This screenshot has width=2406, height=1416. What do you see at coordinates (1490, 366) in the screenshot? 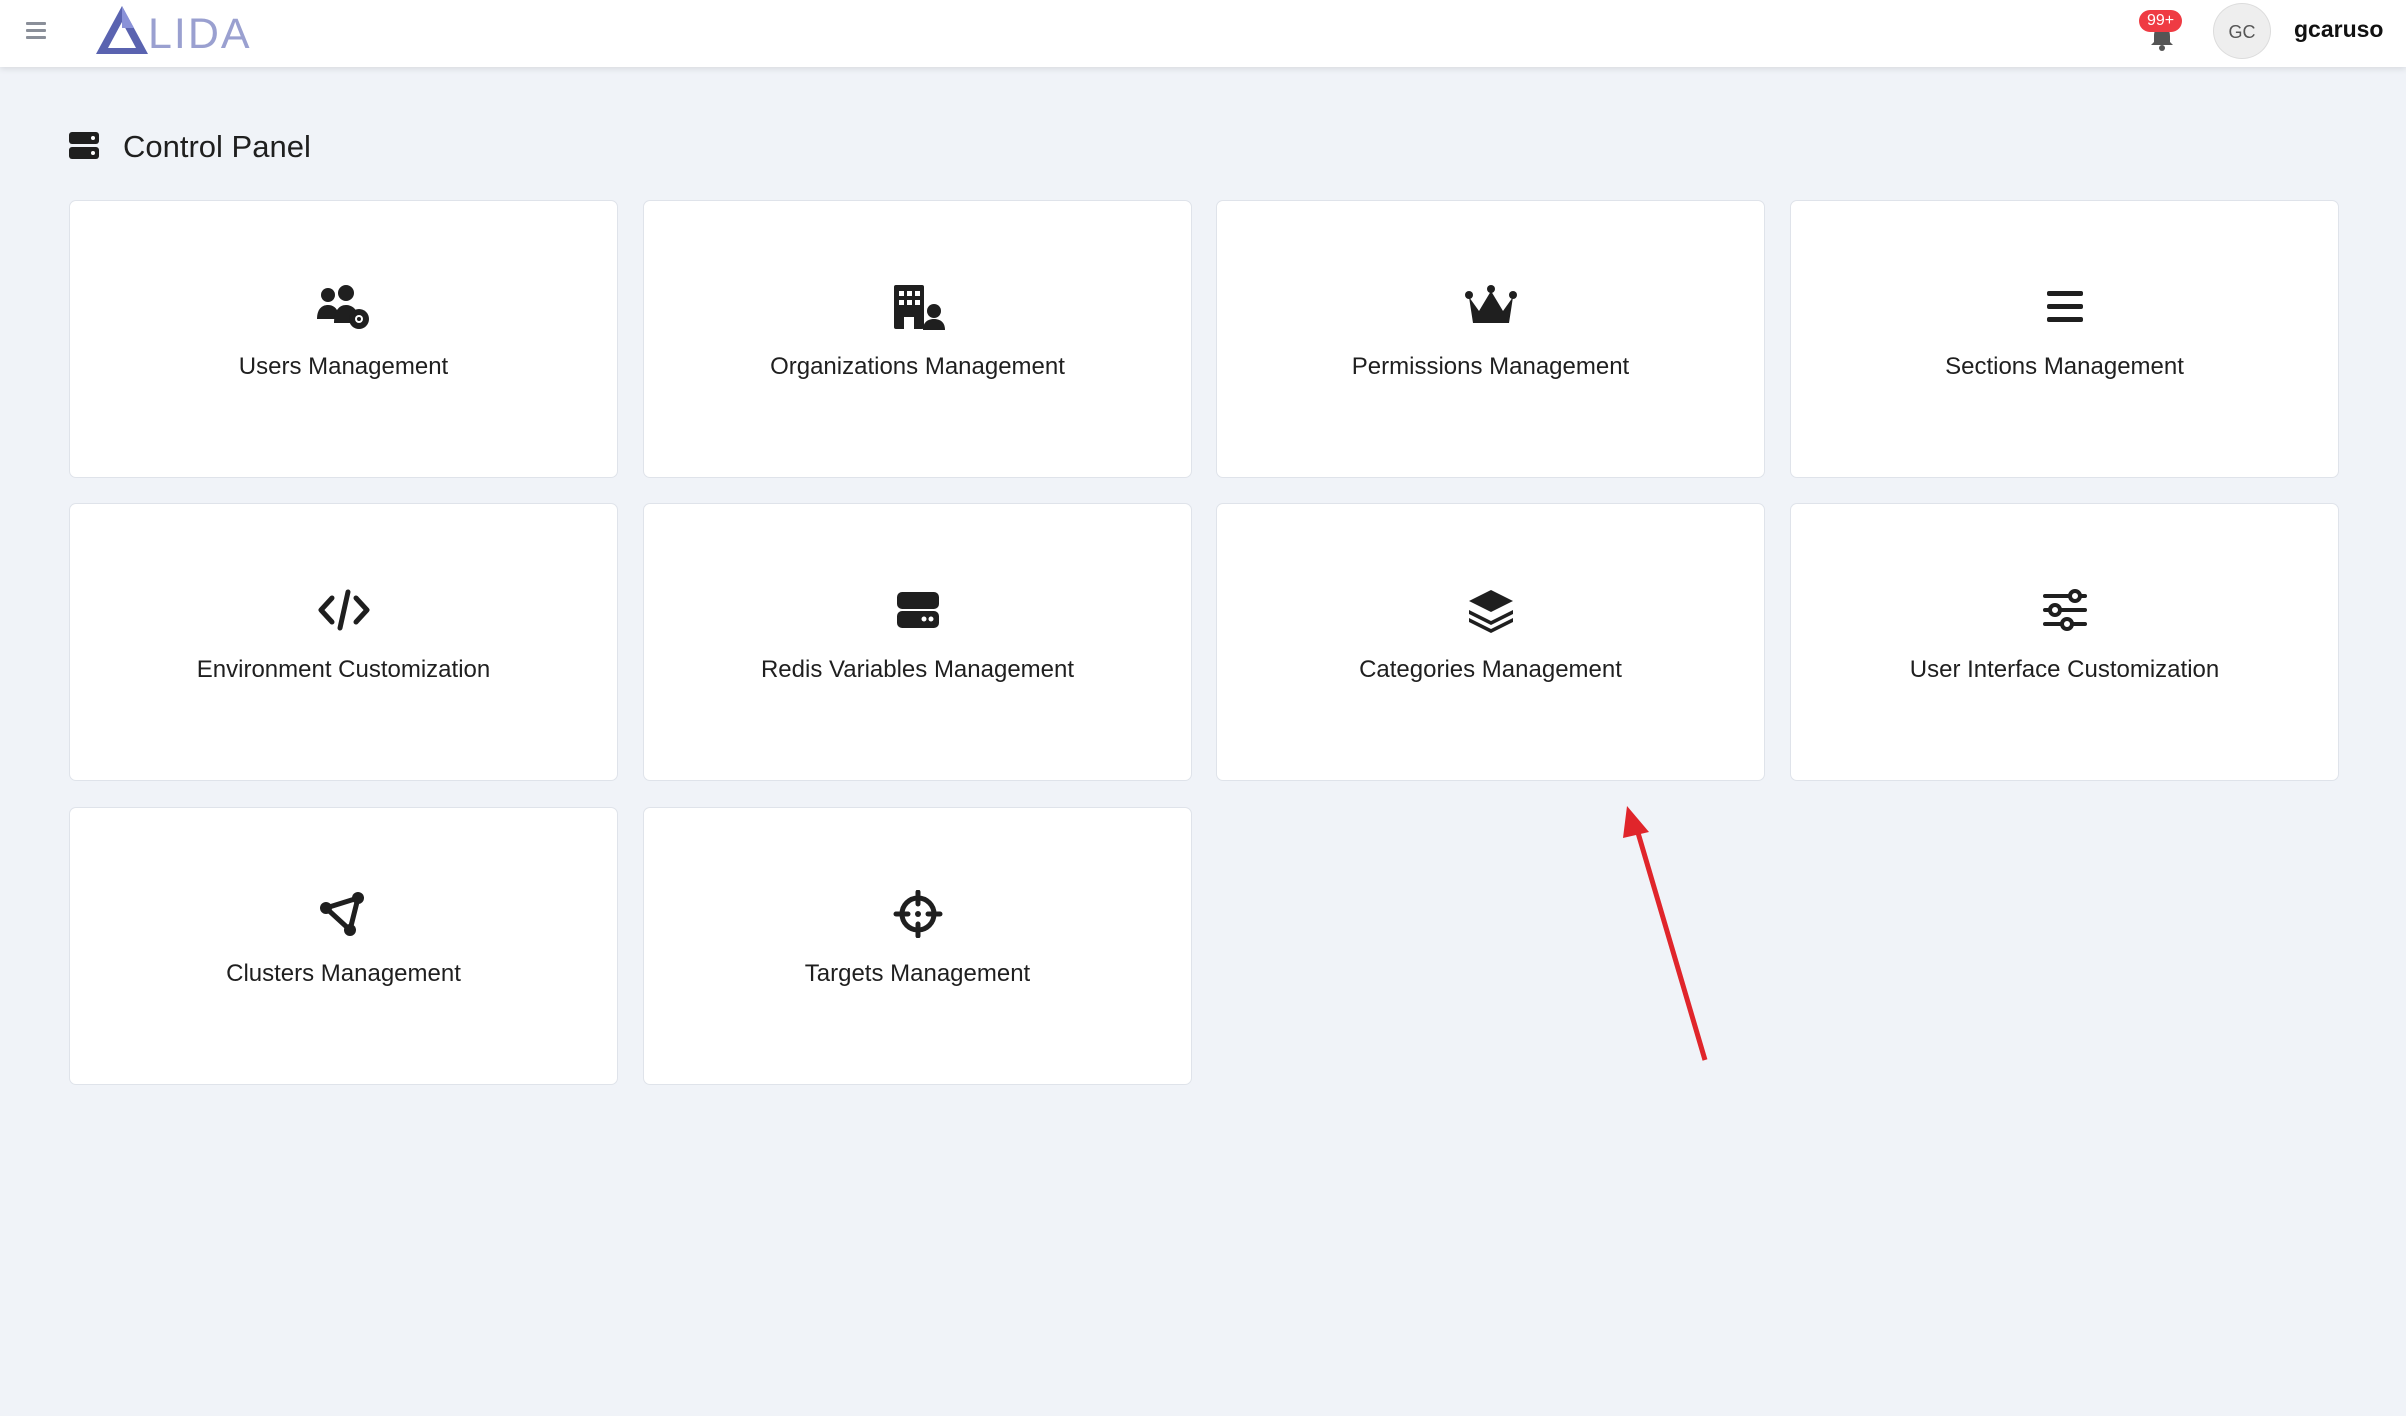
I see `card-label: Permissions Management` at bounding box center [1490, 366].